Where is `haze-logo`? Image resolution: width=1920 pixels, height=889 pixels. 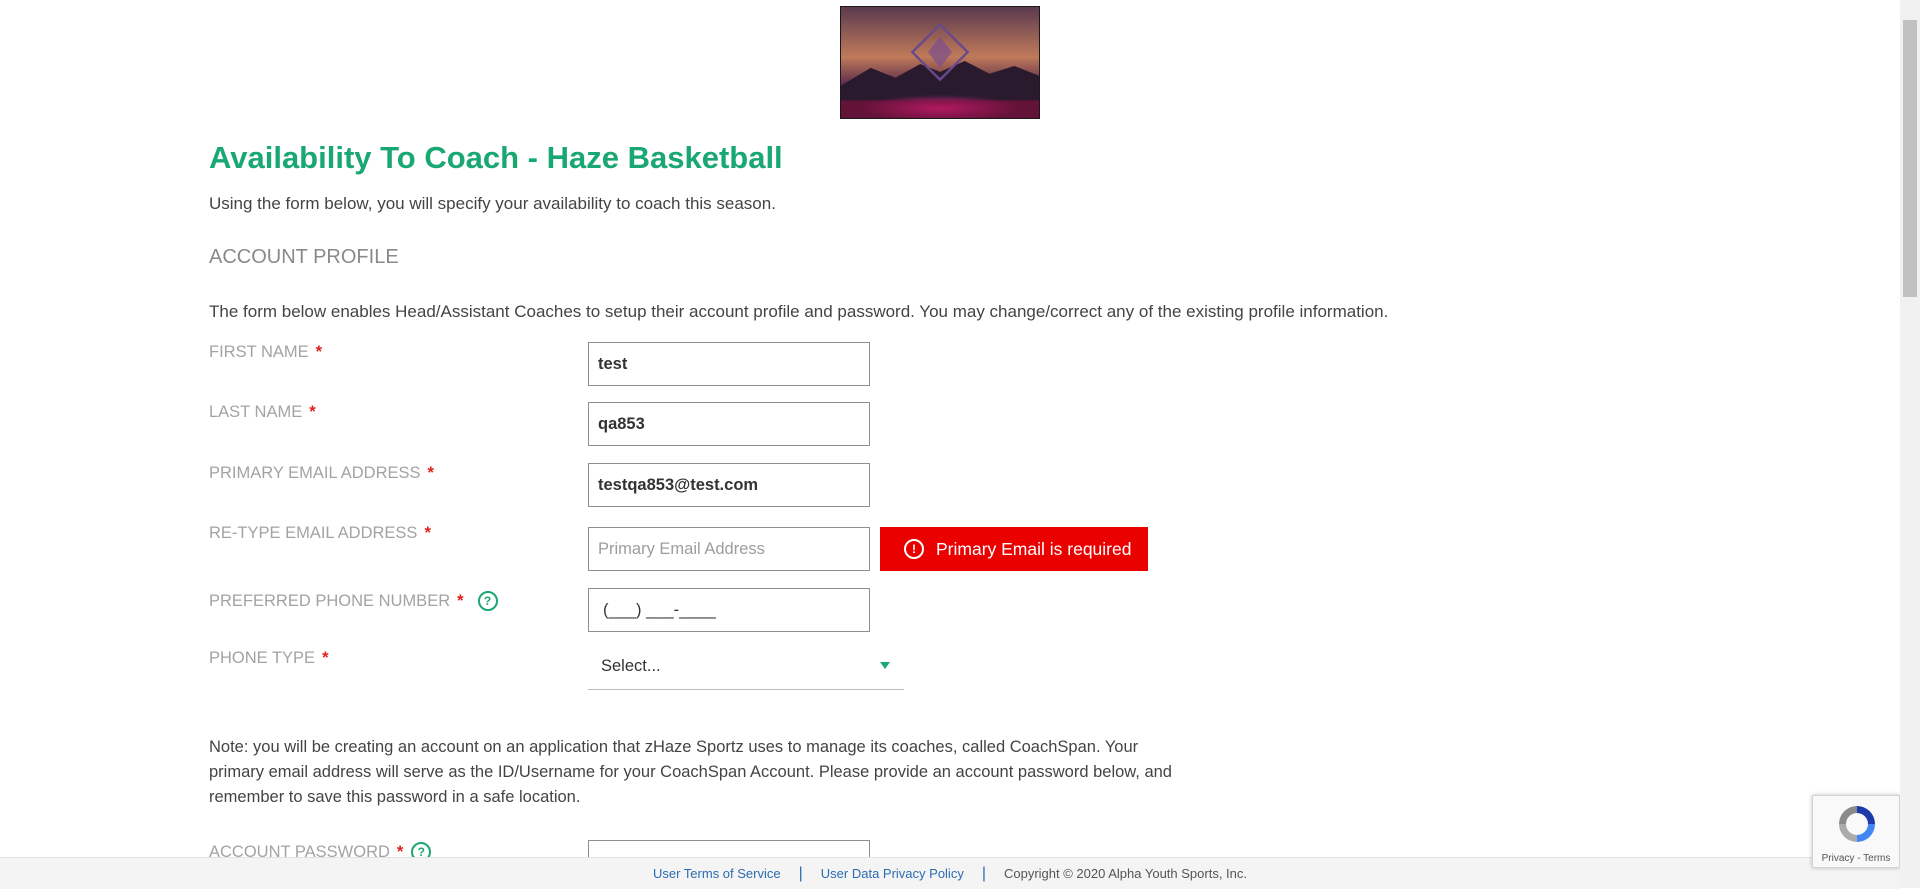
haze-logo is located at coordinates (940, 62).